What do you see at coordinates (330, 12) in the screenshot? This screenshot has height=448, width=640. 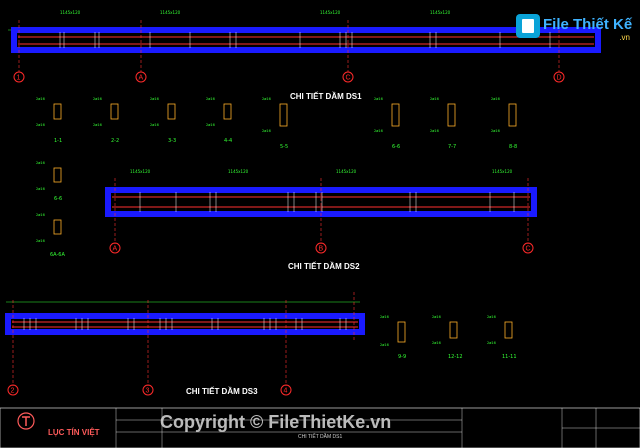 I see `ds1-span-label-3: 1145x120` at bounding box center [330, 12].